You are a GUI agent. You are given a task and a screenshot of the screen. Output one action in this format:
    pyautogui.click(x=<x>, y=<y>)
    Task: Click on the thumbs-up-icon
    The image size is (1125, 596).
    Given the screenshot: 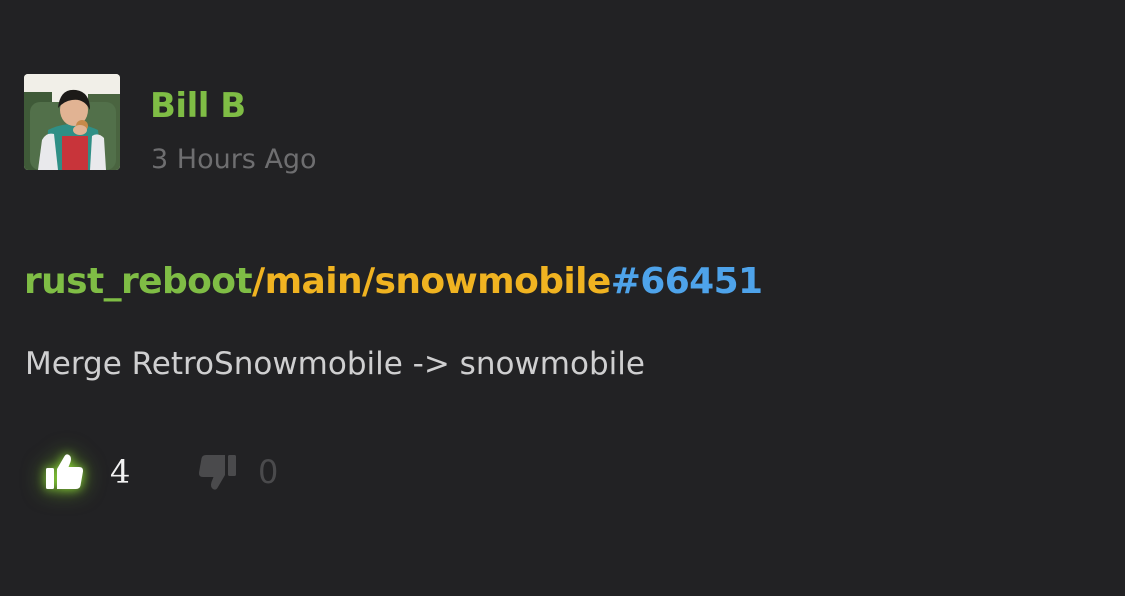 What is the action you would take?
    pyautogui.click(x=65, y=472)
    